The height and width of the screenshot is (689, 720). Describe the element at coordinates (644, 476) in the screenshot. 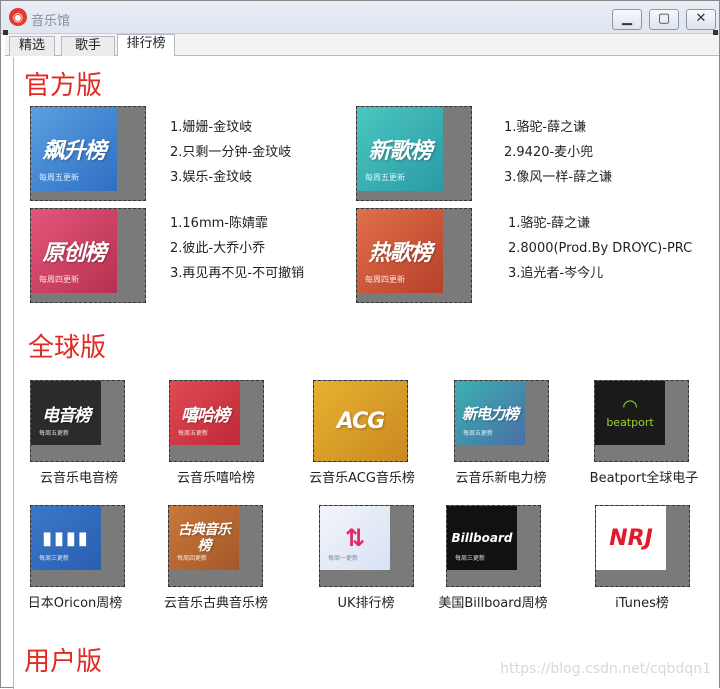

I see `chart-caption: Beatport全球电子` at that location.